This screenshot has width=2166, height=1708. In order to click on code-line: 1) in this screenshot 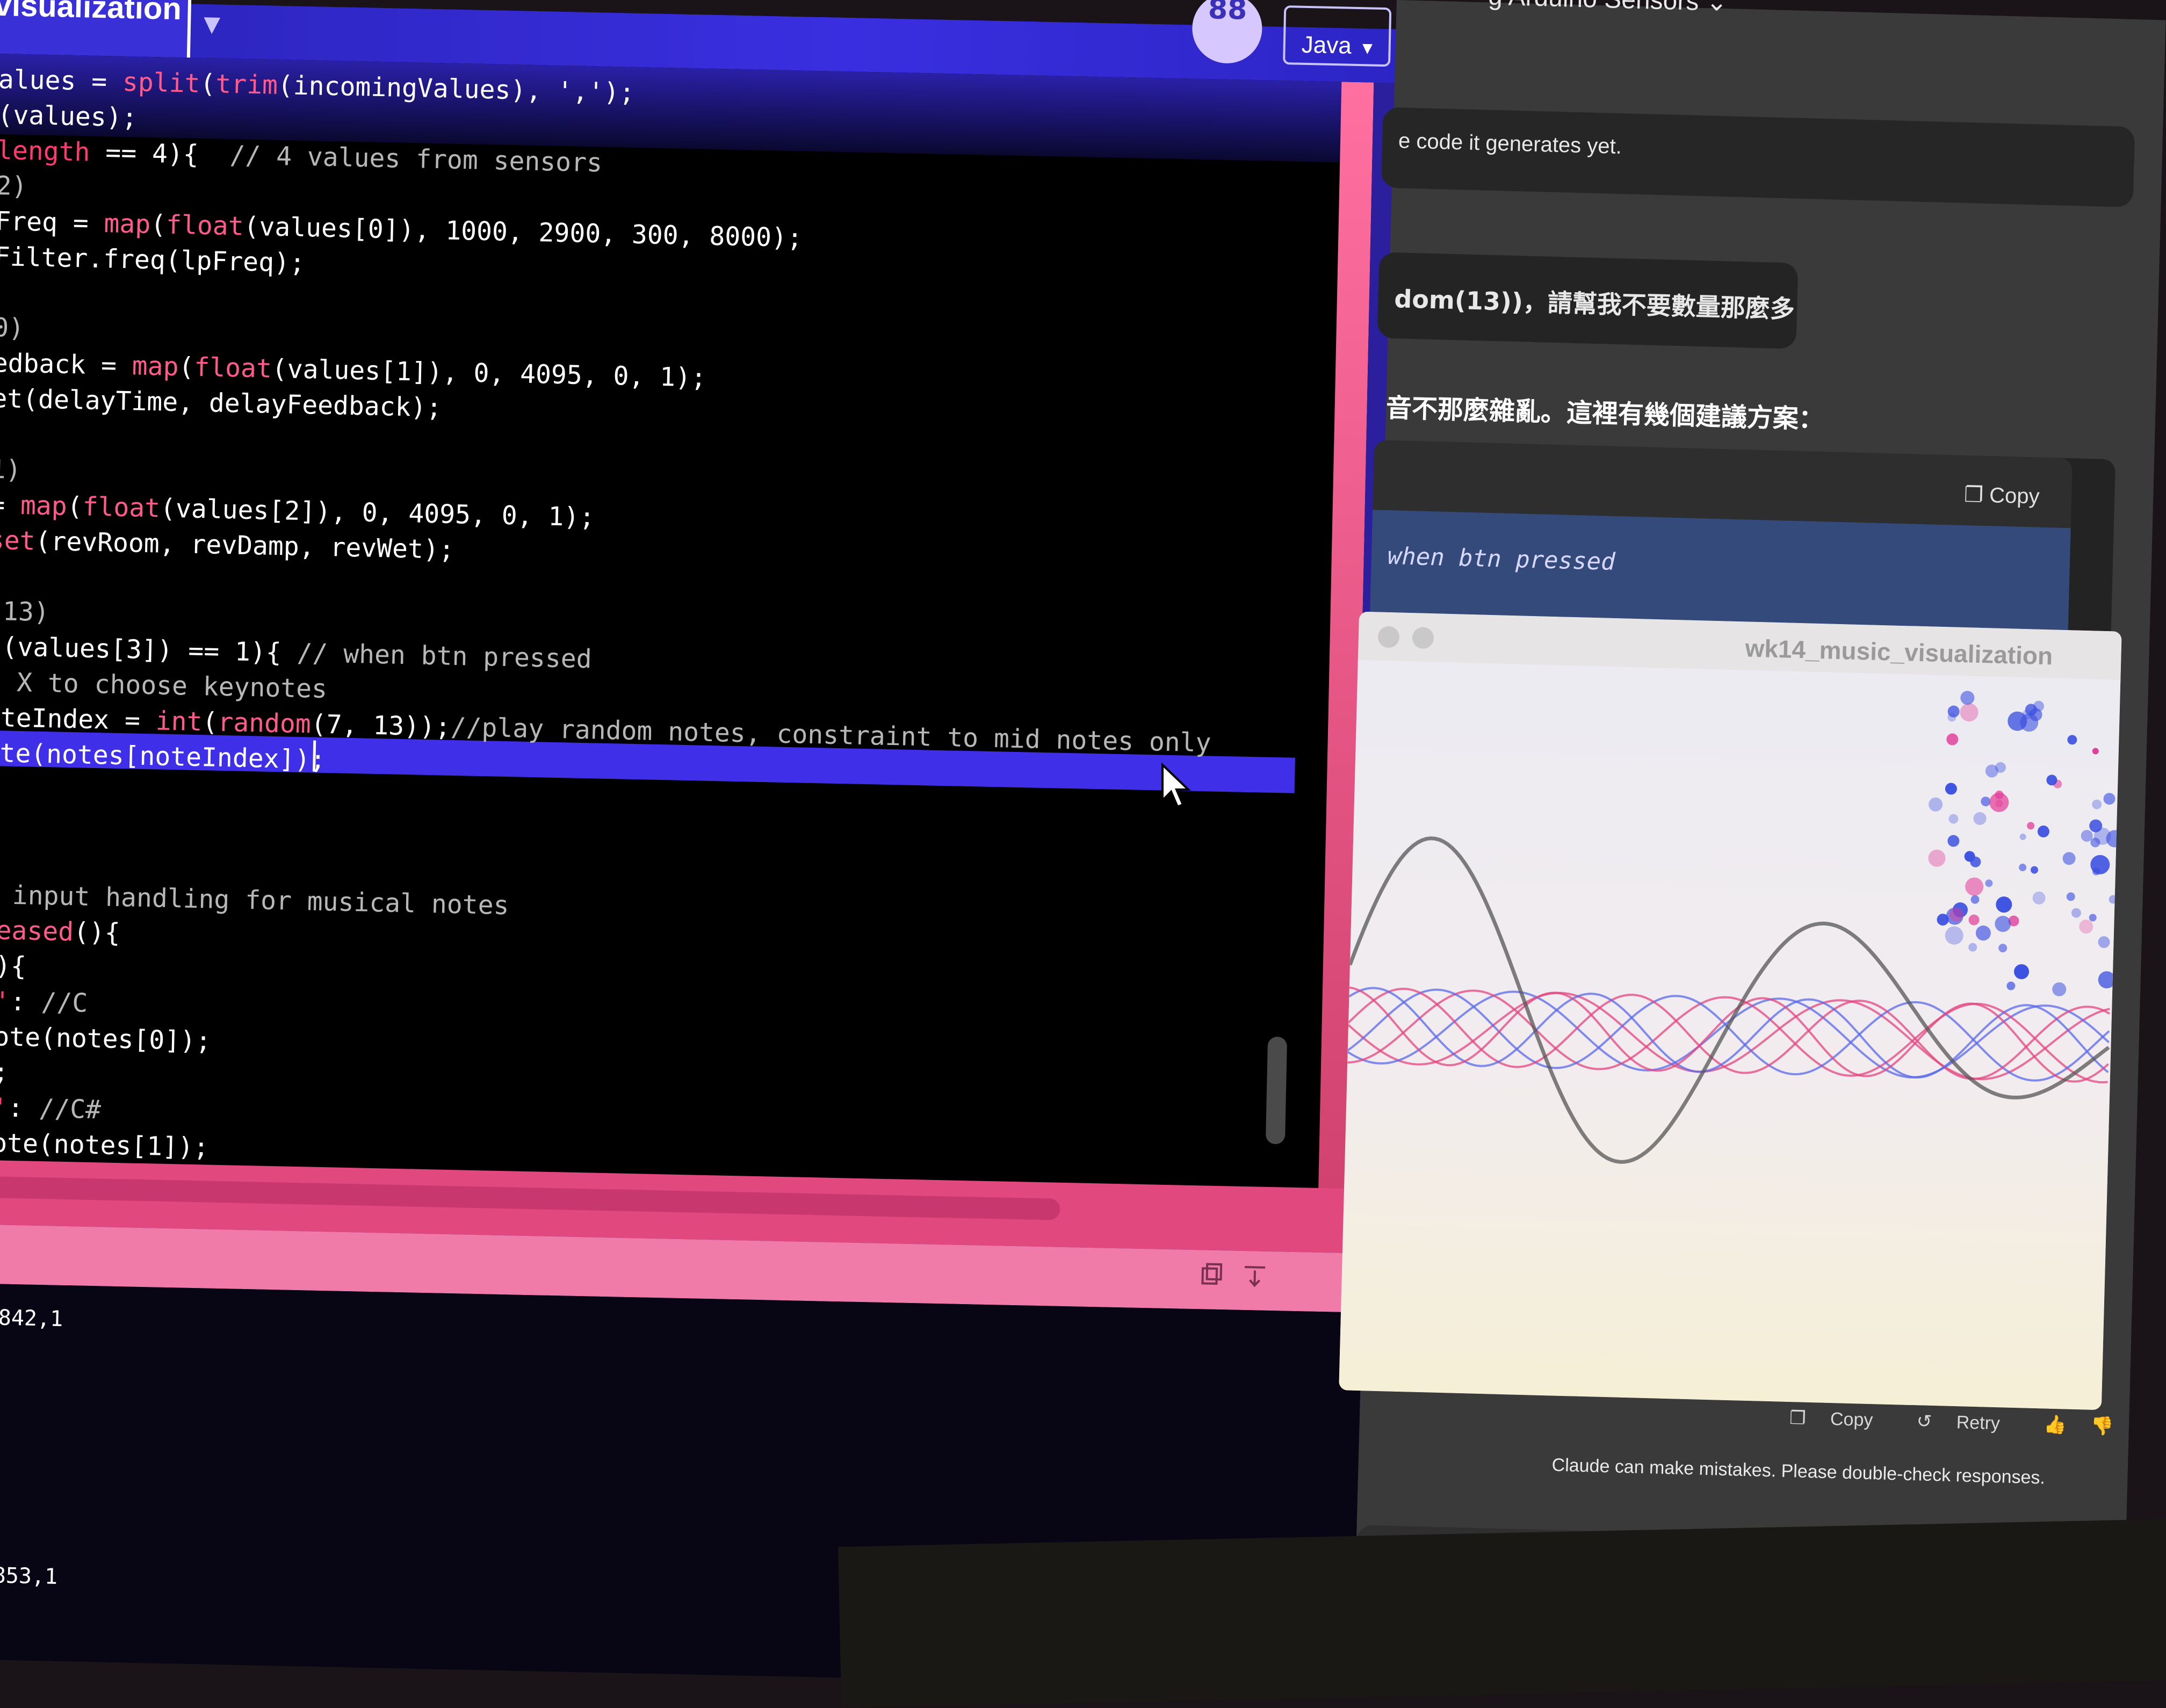, I will do `click(10, 469)`.